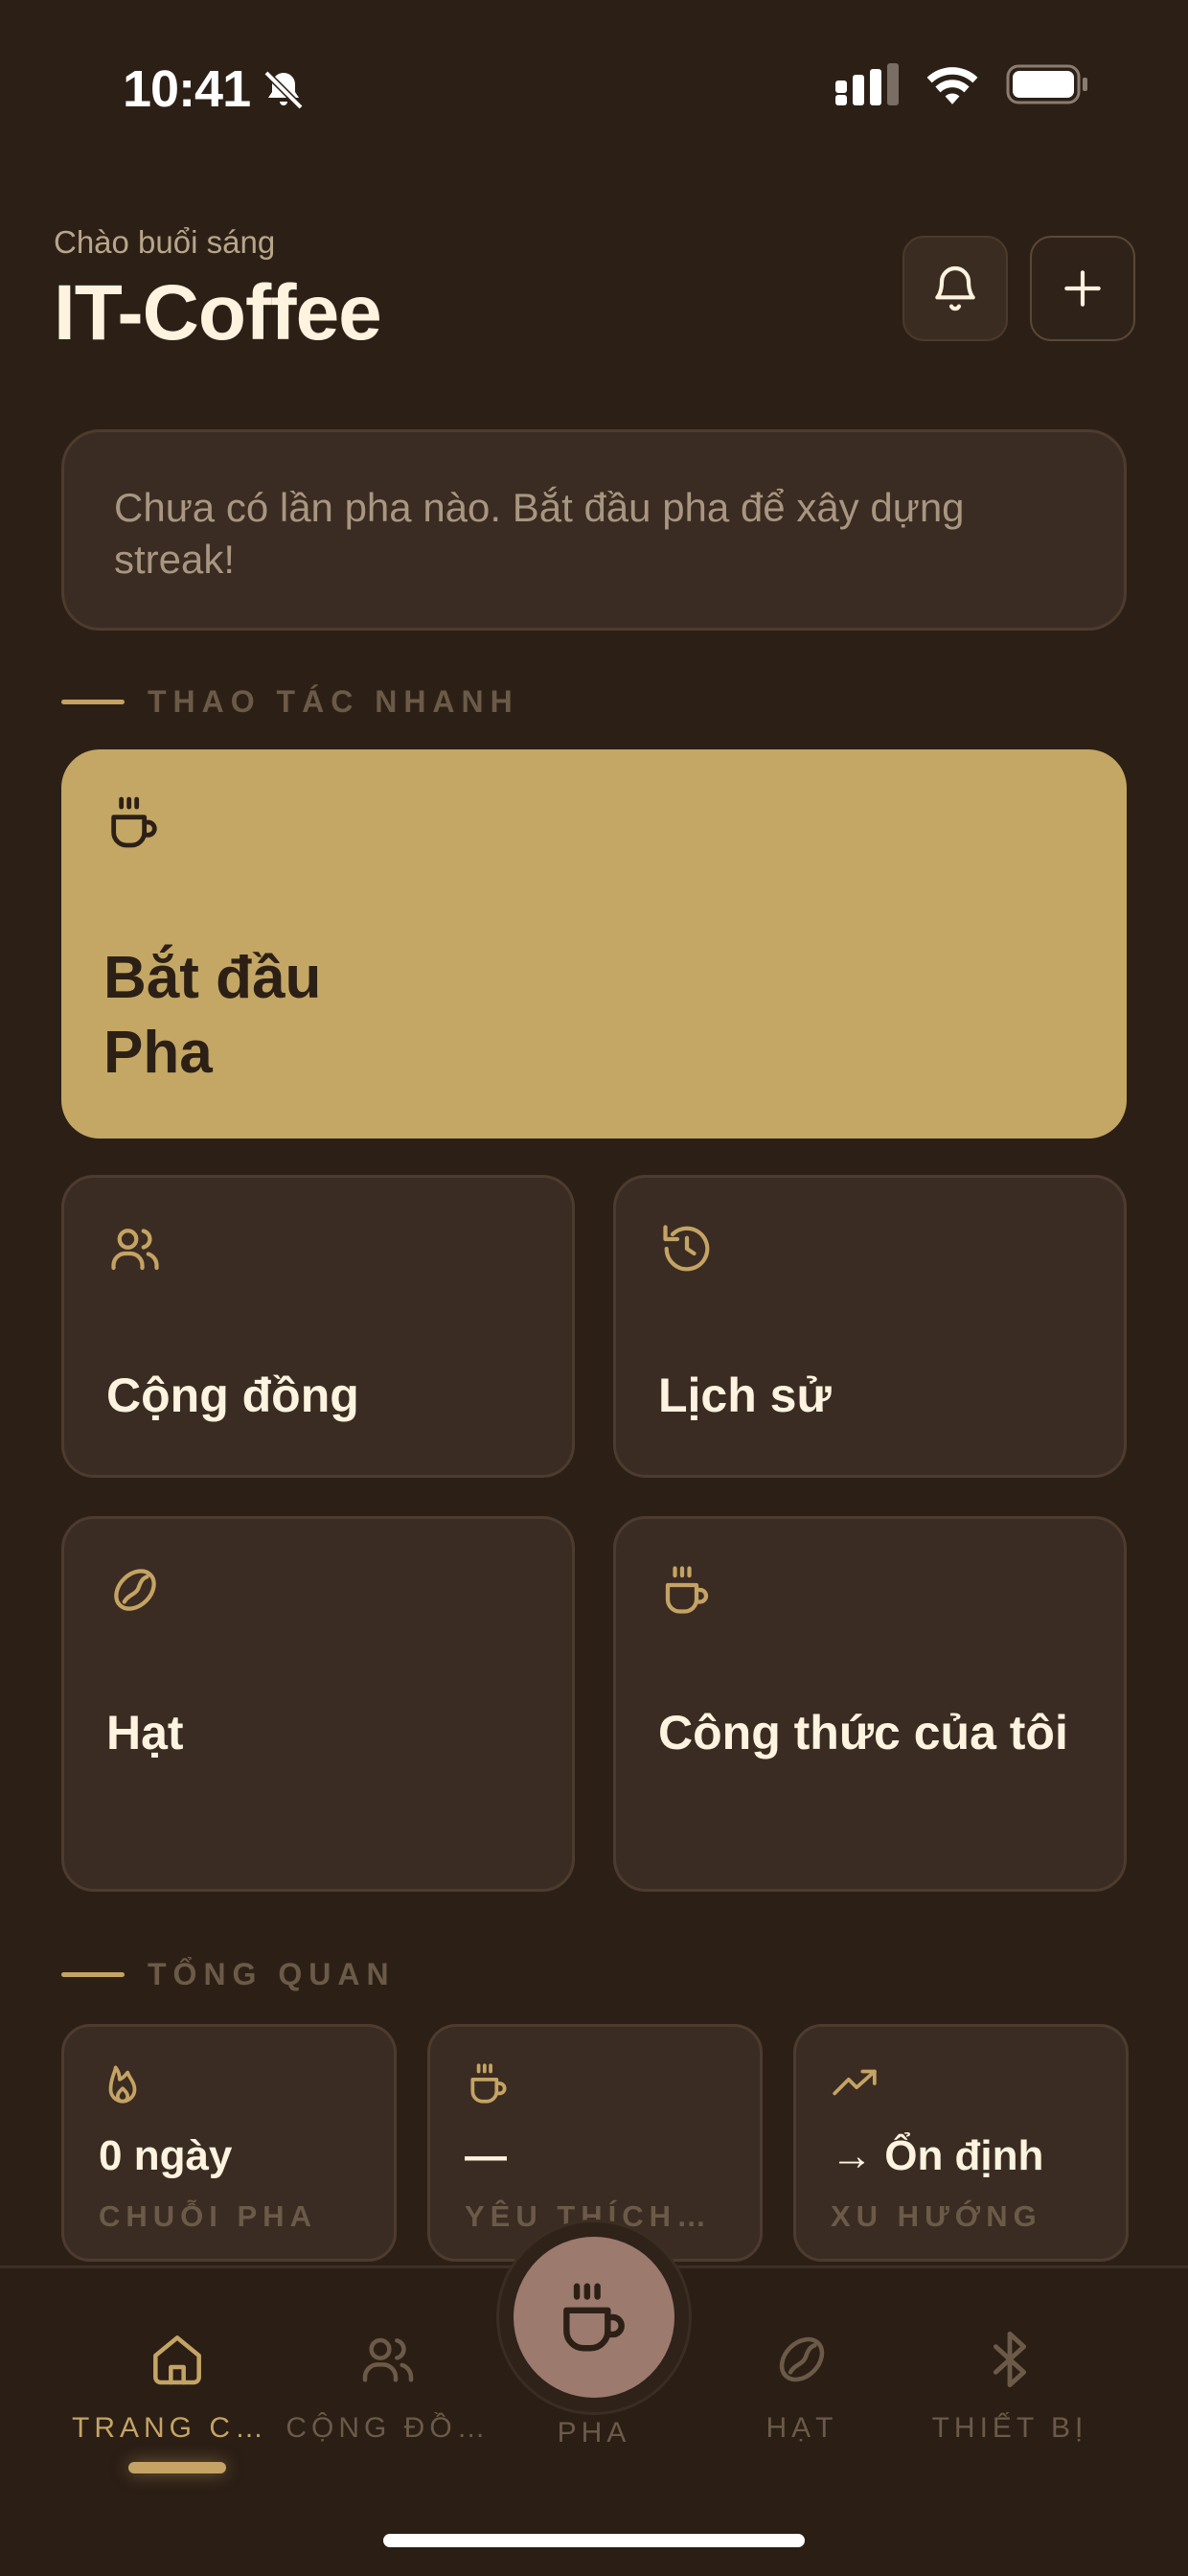 The width and height of the screenshot is (1188, 2576). I want to click on stat-favorite-value: —, so click(486, 2156).